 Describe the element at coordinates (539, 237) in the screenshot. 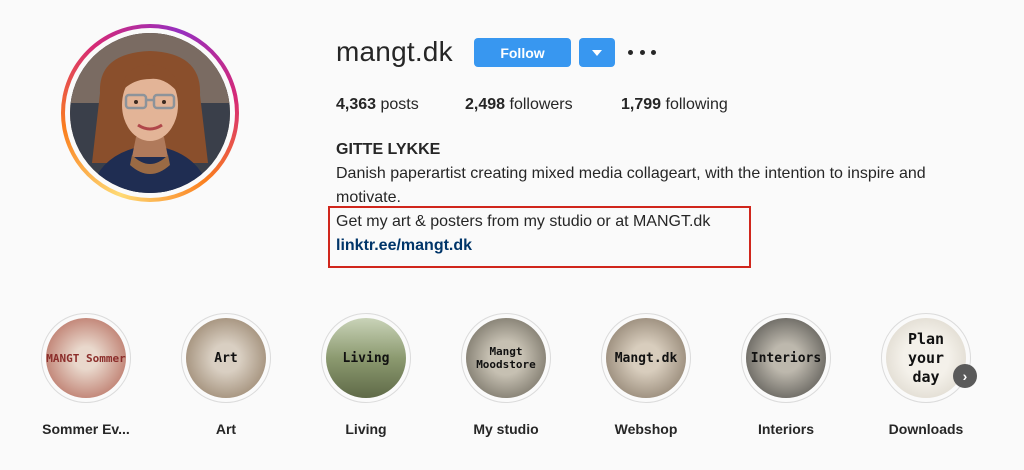

I see `annotation-highlight-box` at that location.